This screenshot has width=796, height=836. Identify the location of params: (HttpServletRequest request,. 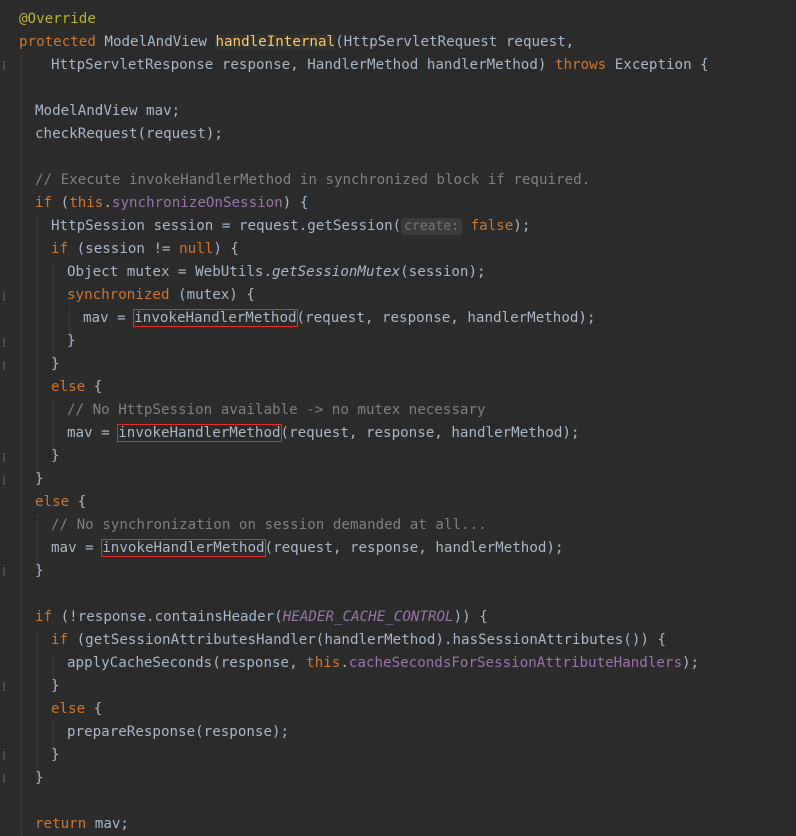
(455, 42).